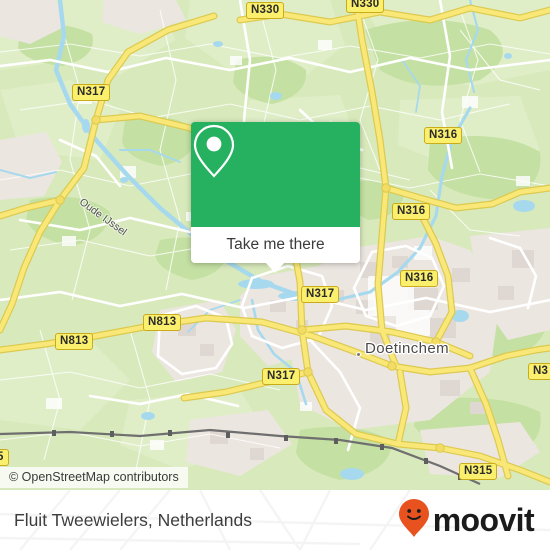  I want to click on place-marker-dot, so click(358, 354).